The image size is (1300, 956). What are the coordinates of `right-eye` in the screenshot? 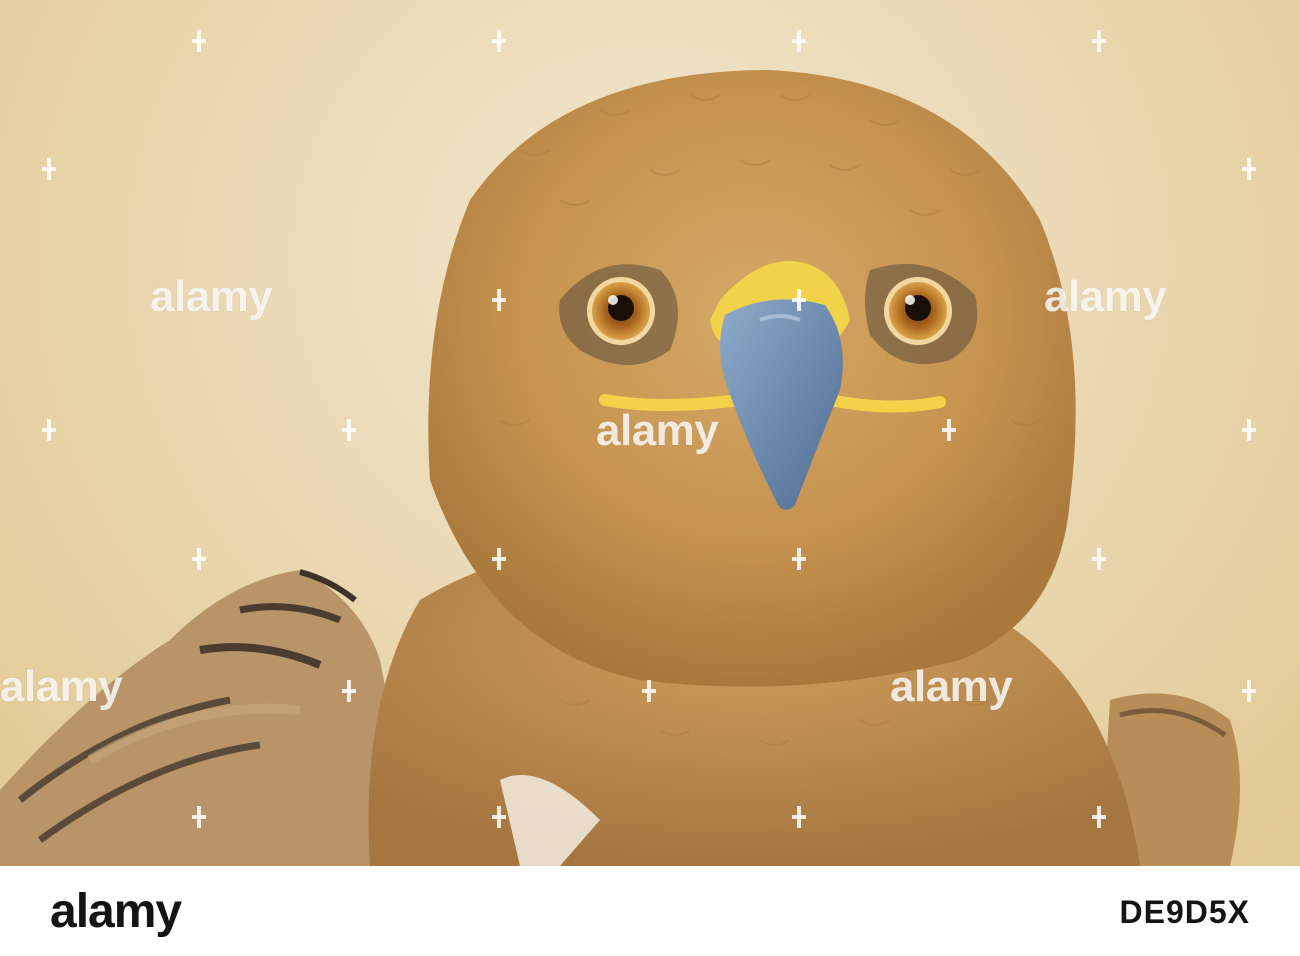 It's located at (918, 311).